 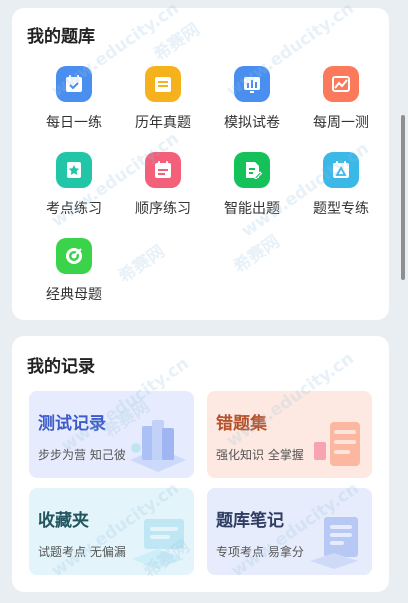 I want to click on star-badge-icon, so click(x=74, y=170).